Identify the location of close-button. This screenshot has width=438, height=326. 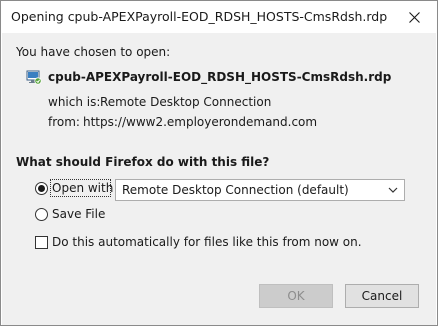
(414, 17).